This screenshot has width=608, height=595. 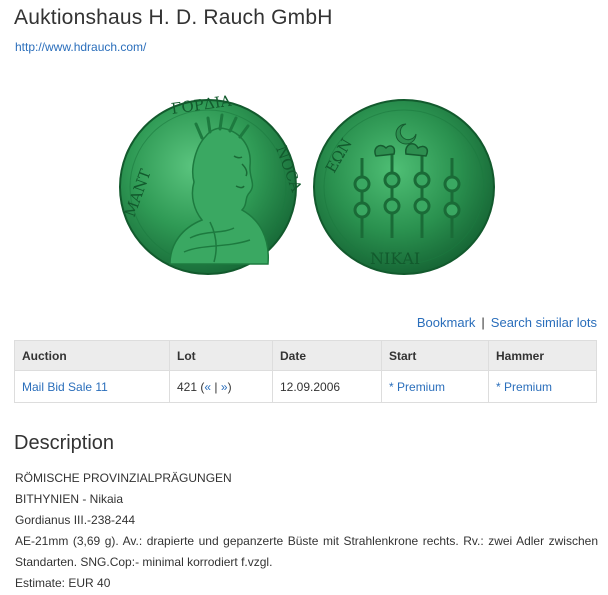 I want to click on auction-cell: Mail Bid Sale 11, so click(x=92, y=386).